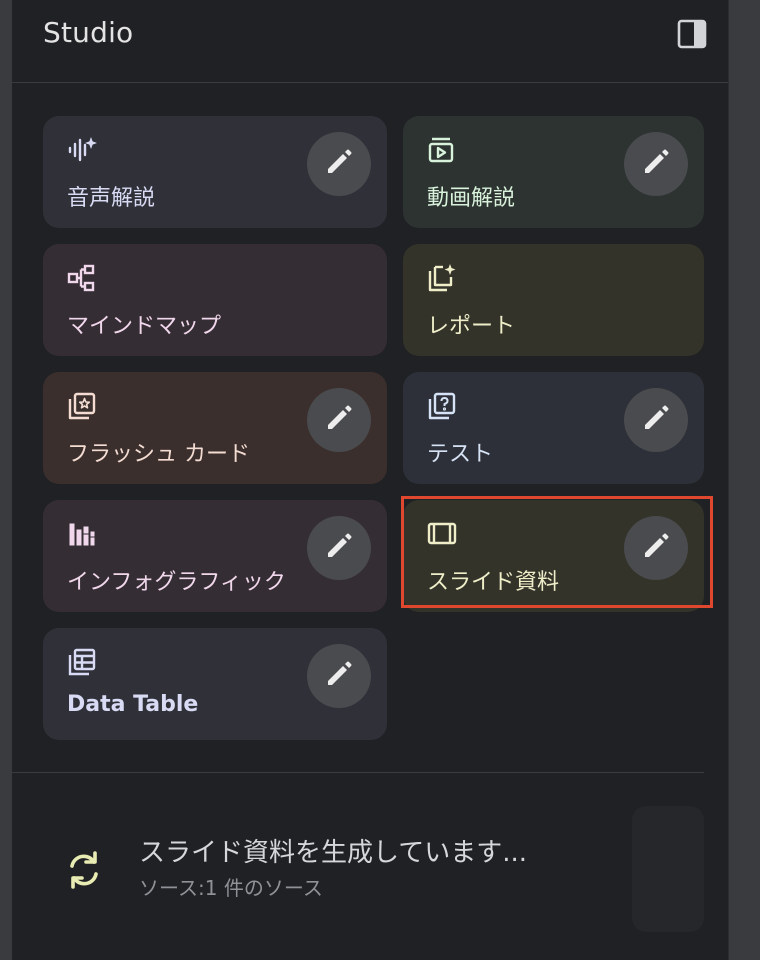 This screenshot has width=760, height=960. Describe the element at coordinates (668, 869) in the screenshot. I see `status-action-area` at that location.